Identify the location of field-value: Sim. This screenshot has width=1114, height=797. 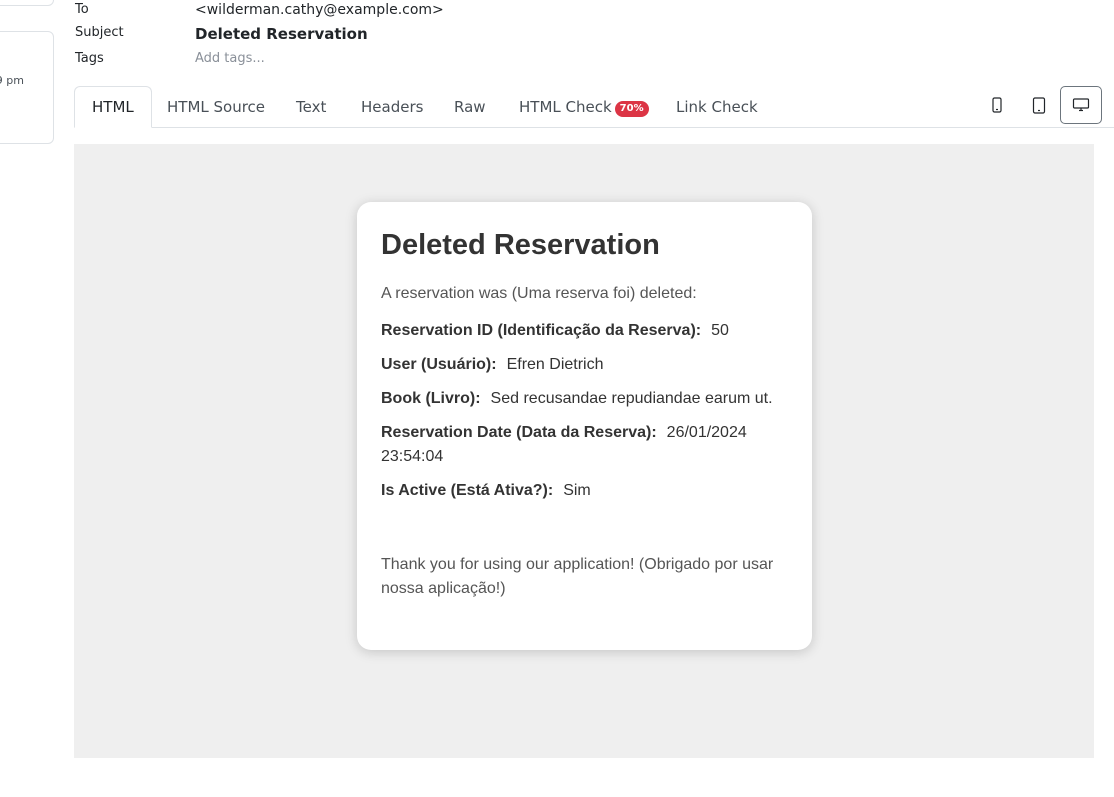
(577, 490).